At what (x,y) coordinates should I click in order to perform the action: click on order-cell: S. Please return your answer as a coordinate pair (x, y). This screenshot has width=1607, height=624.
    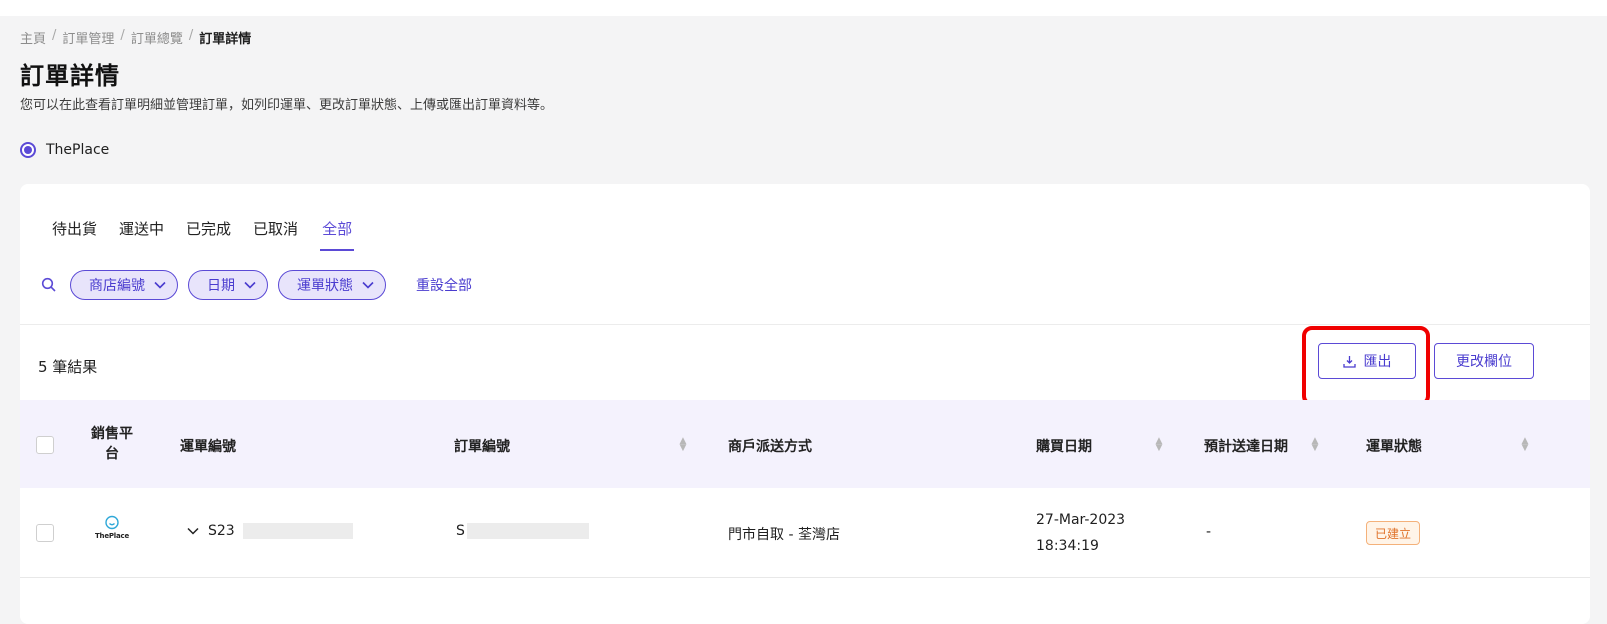
    Looking at the image, I should click on (522, 531).